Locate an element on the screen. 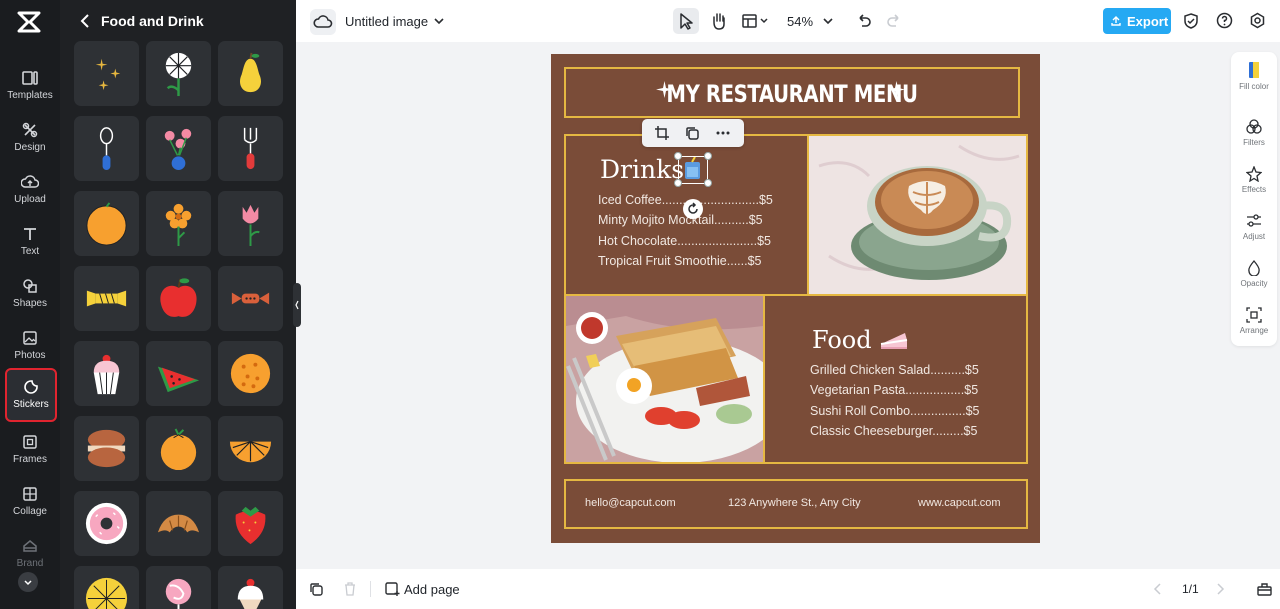  rail-label-stickers: Stickers is located at coordinates (31, 404).